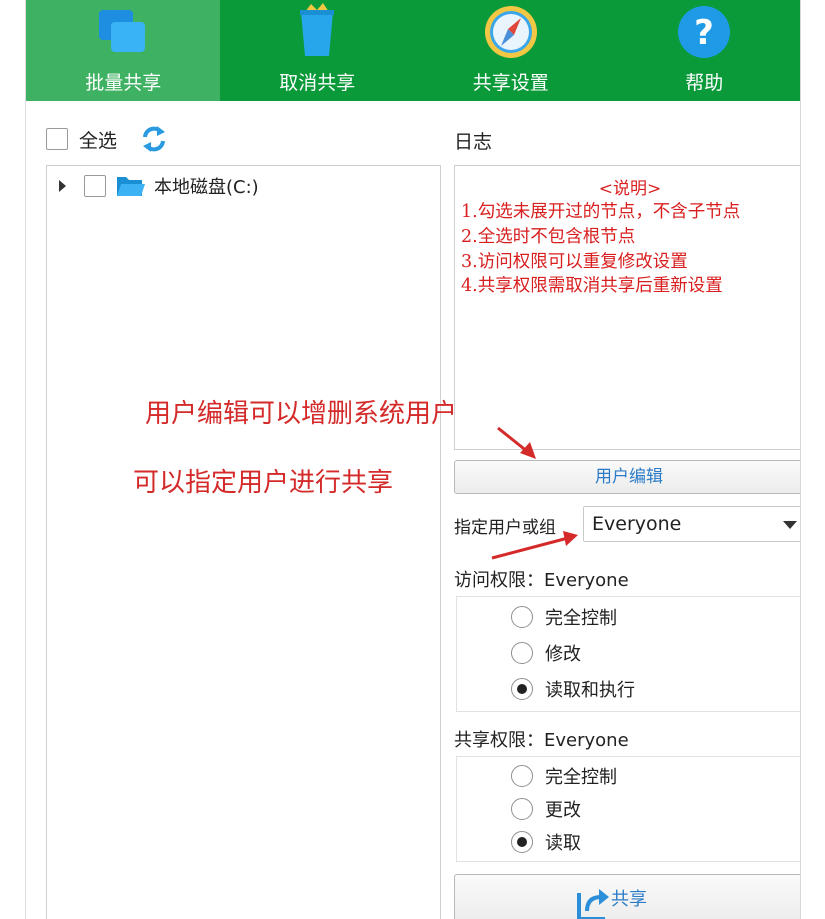 The height and width of the screenshot is (919, 825). I want to click on toolbar-label: 帮助, so click(704, 83).